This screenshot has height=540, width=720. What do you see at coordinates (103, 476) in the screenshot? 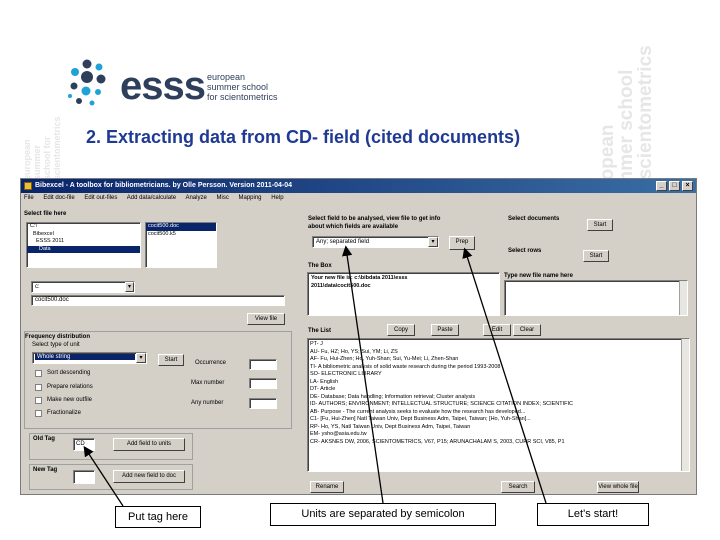
I see `arrow-to-old-tag` at bounding box center [103, 476].